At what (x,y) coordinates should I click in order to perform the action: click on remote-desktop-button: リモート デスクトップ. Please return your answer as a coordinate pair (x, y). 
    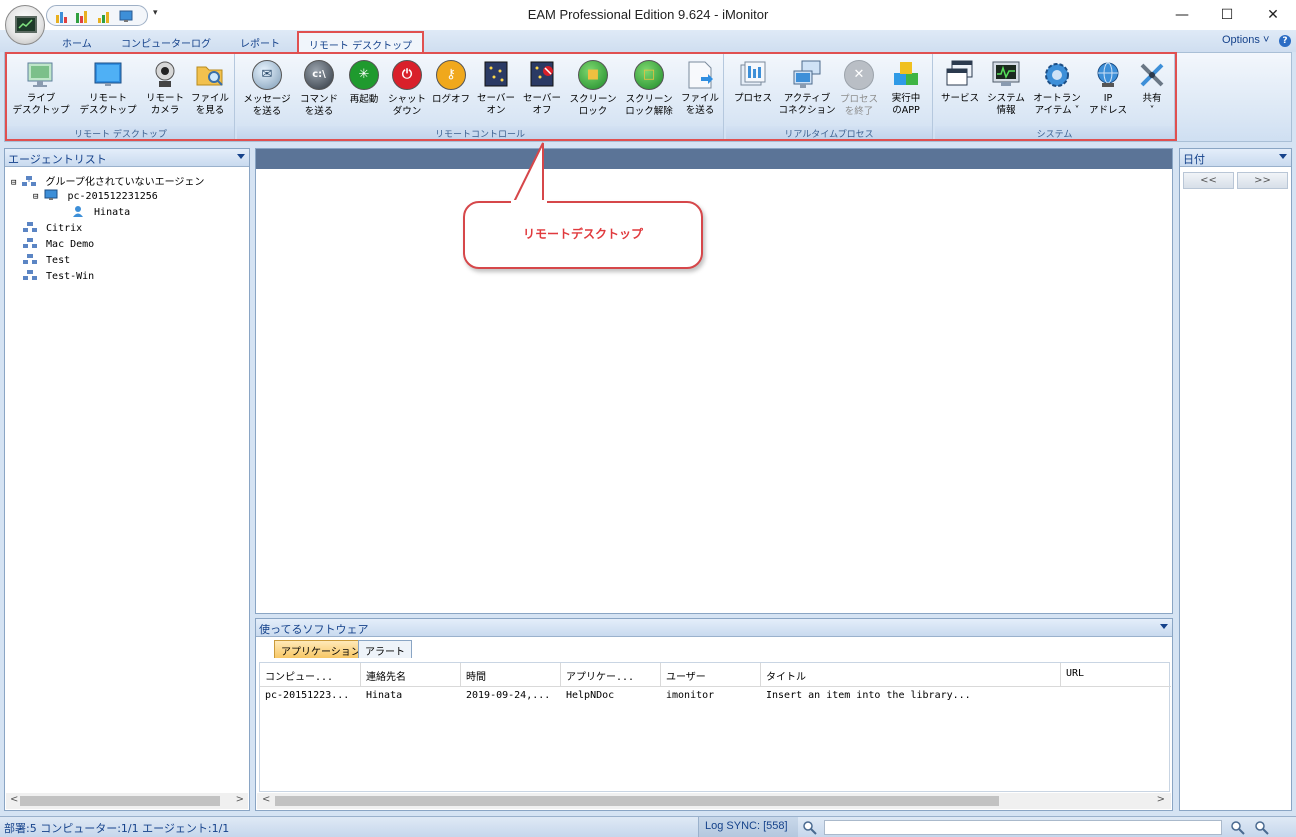
    Looking at the image, I should click on (108, 88).